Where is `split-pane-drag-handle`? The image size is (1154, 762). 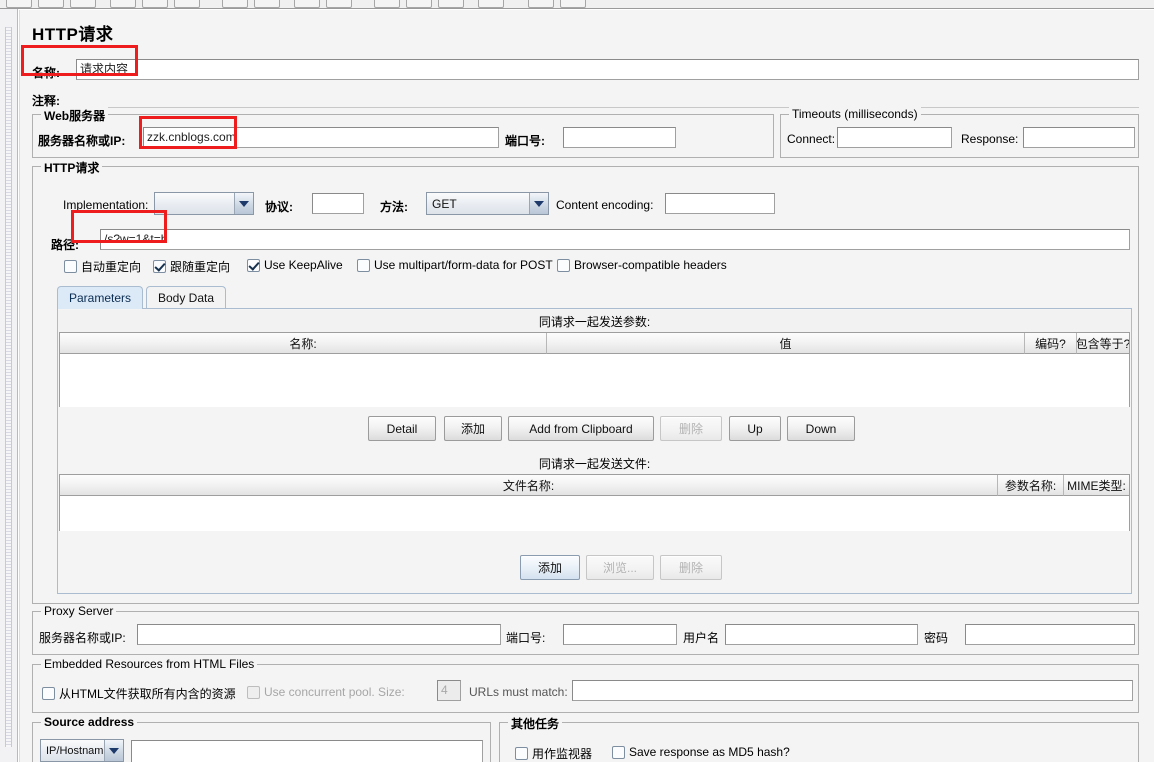 split-pane-drag-handle is located at coordinates (8, 387).